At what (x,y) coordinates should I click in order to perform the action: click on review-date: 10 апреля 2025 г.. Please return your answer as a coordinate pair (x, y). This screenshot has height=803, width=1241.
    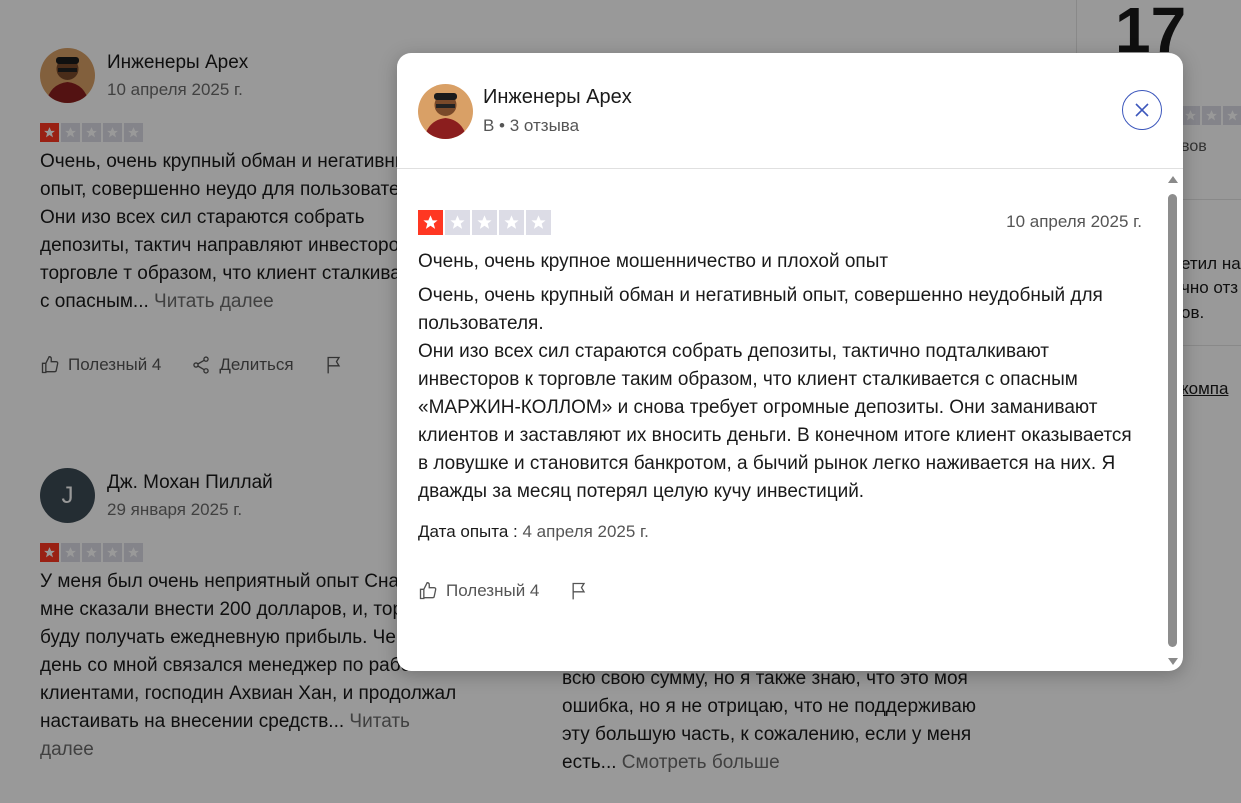
    Looking at the image, I should click on (1074, 221).